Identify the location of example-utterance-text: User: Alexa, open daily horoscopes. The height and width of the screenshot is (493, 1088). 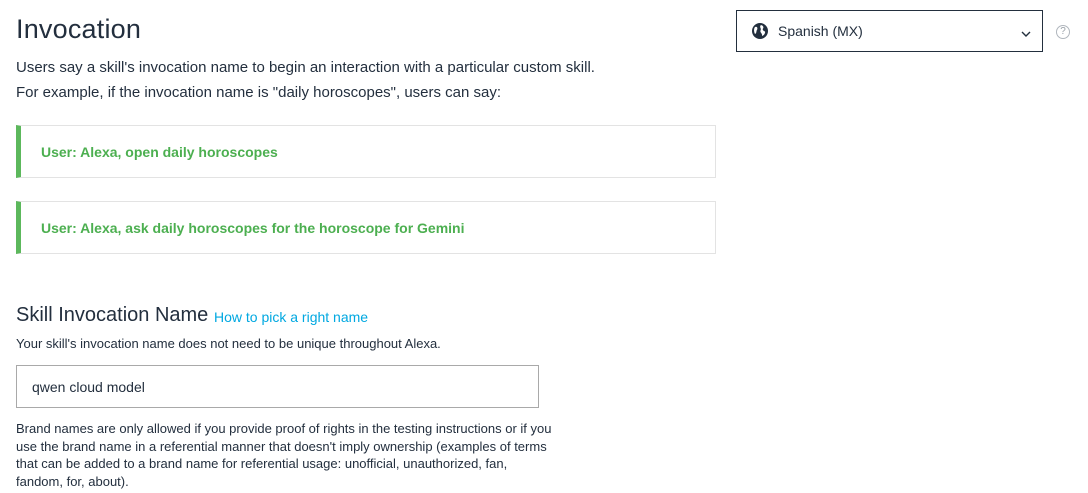
(159, 151).